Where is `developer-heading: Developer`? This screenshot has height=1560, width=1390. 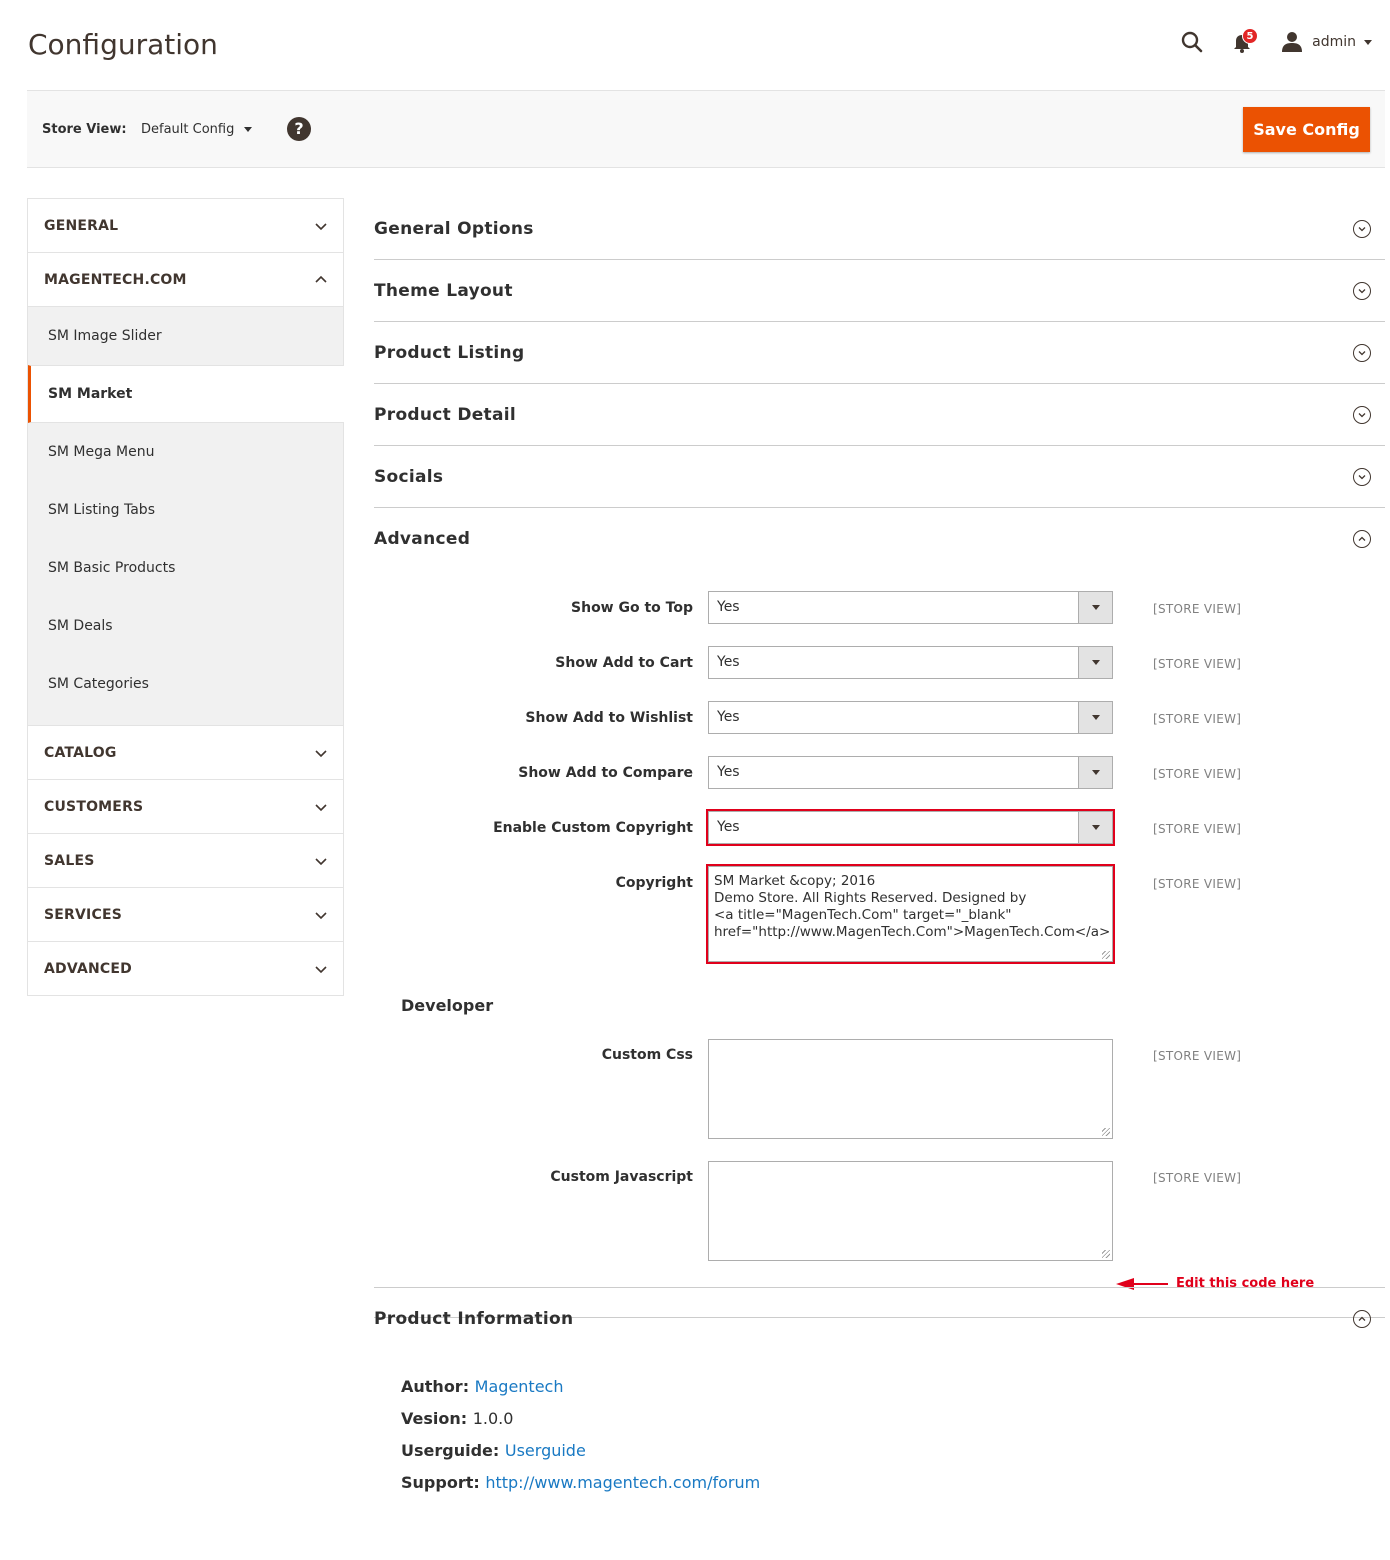
developer-heading: Developer is located at coordinates (447, 1005).